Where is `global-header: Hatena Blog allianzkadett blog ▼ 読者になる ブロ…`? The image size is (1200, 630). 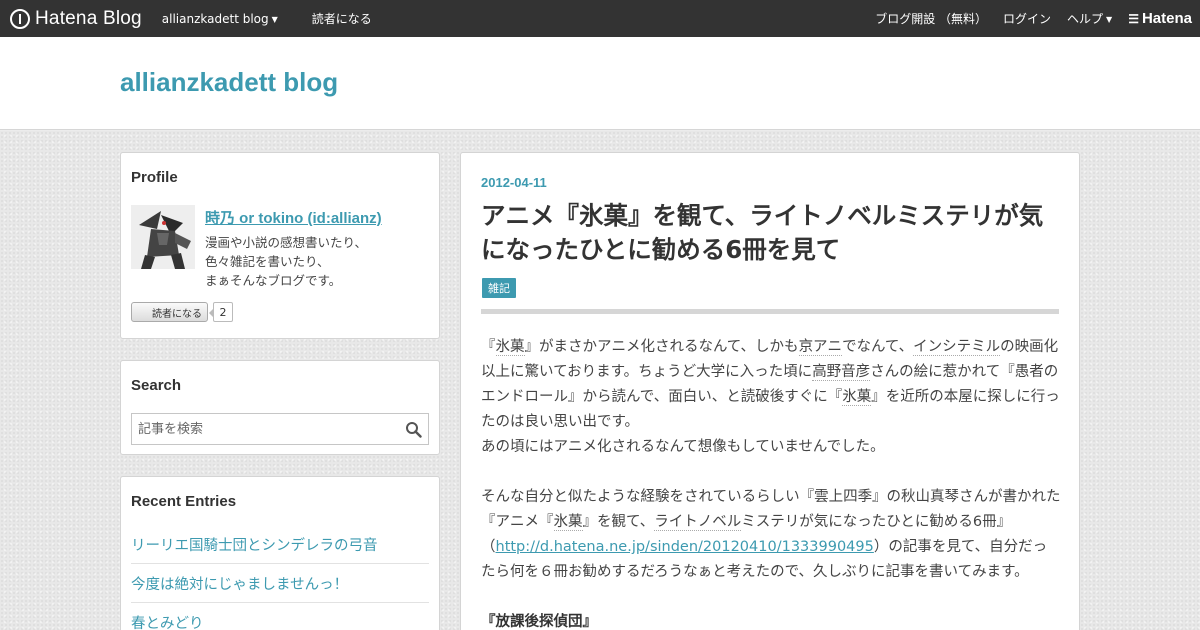
global-header: Hatena Blog allianzkadett blog ▼ 読者になる ブロ… is located at coordinates (600, 18).